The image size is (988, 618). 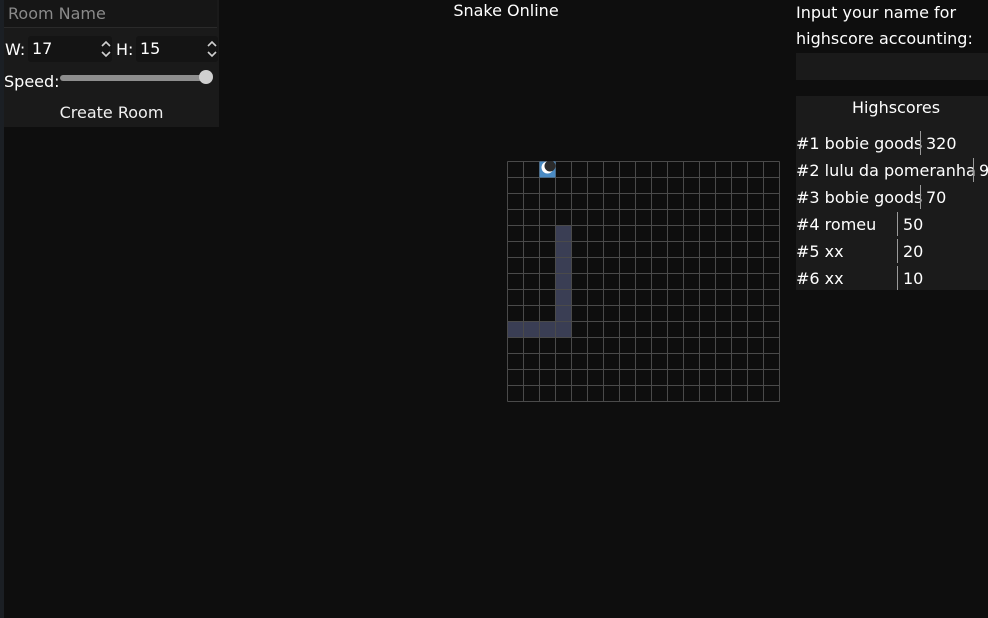 What do you see at coordinates (110, 14) in the screenshot?
I see `room-name-input` at bounding box center [110, 14].